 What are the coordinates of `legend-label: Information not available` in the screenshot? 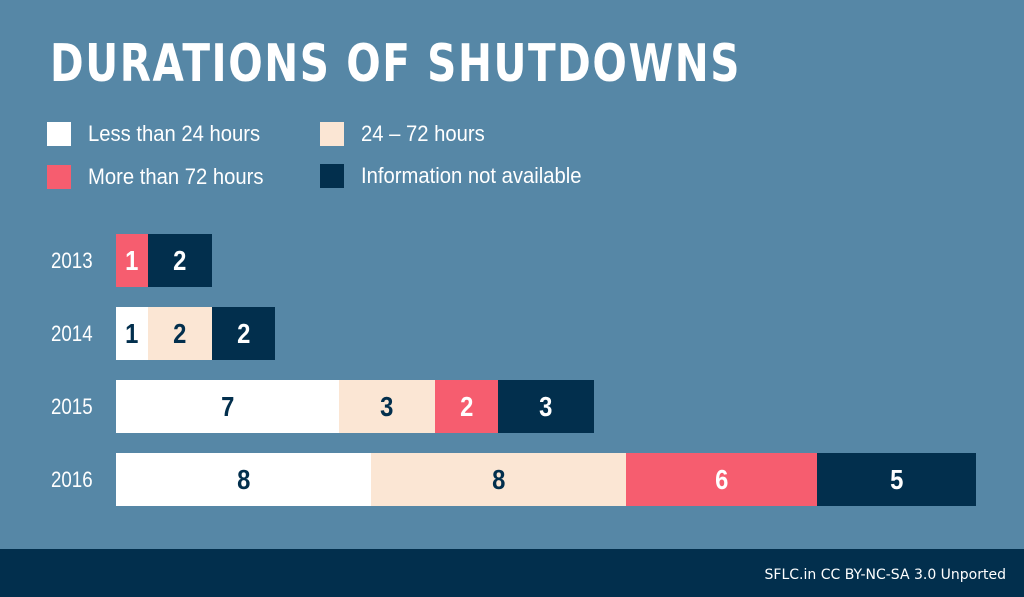 It's located at (471, 175).